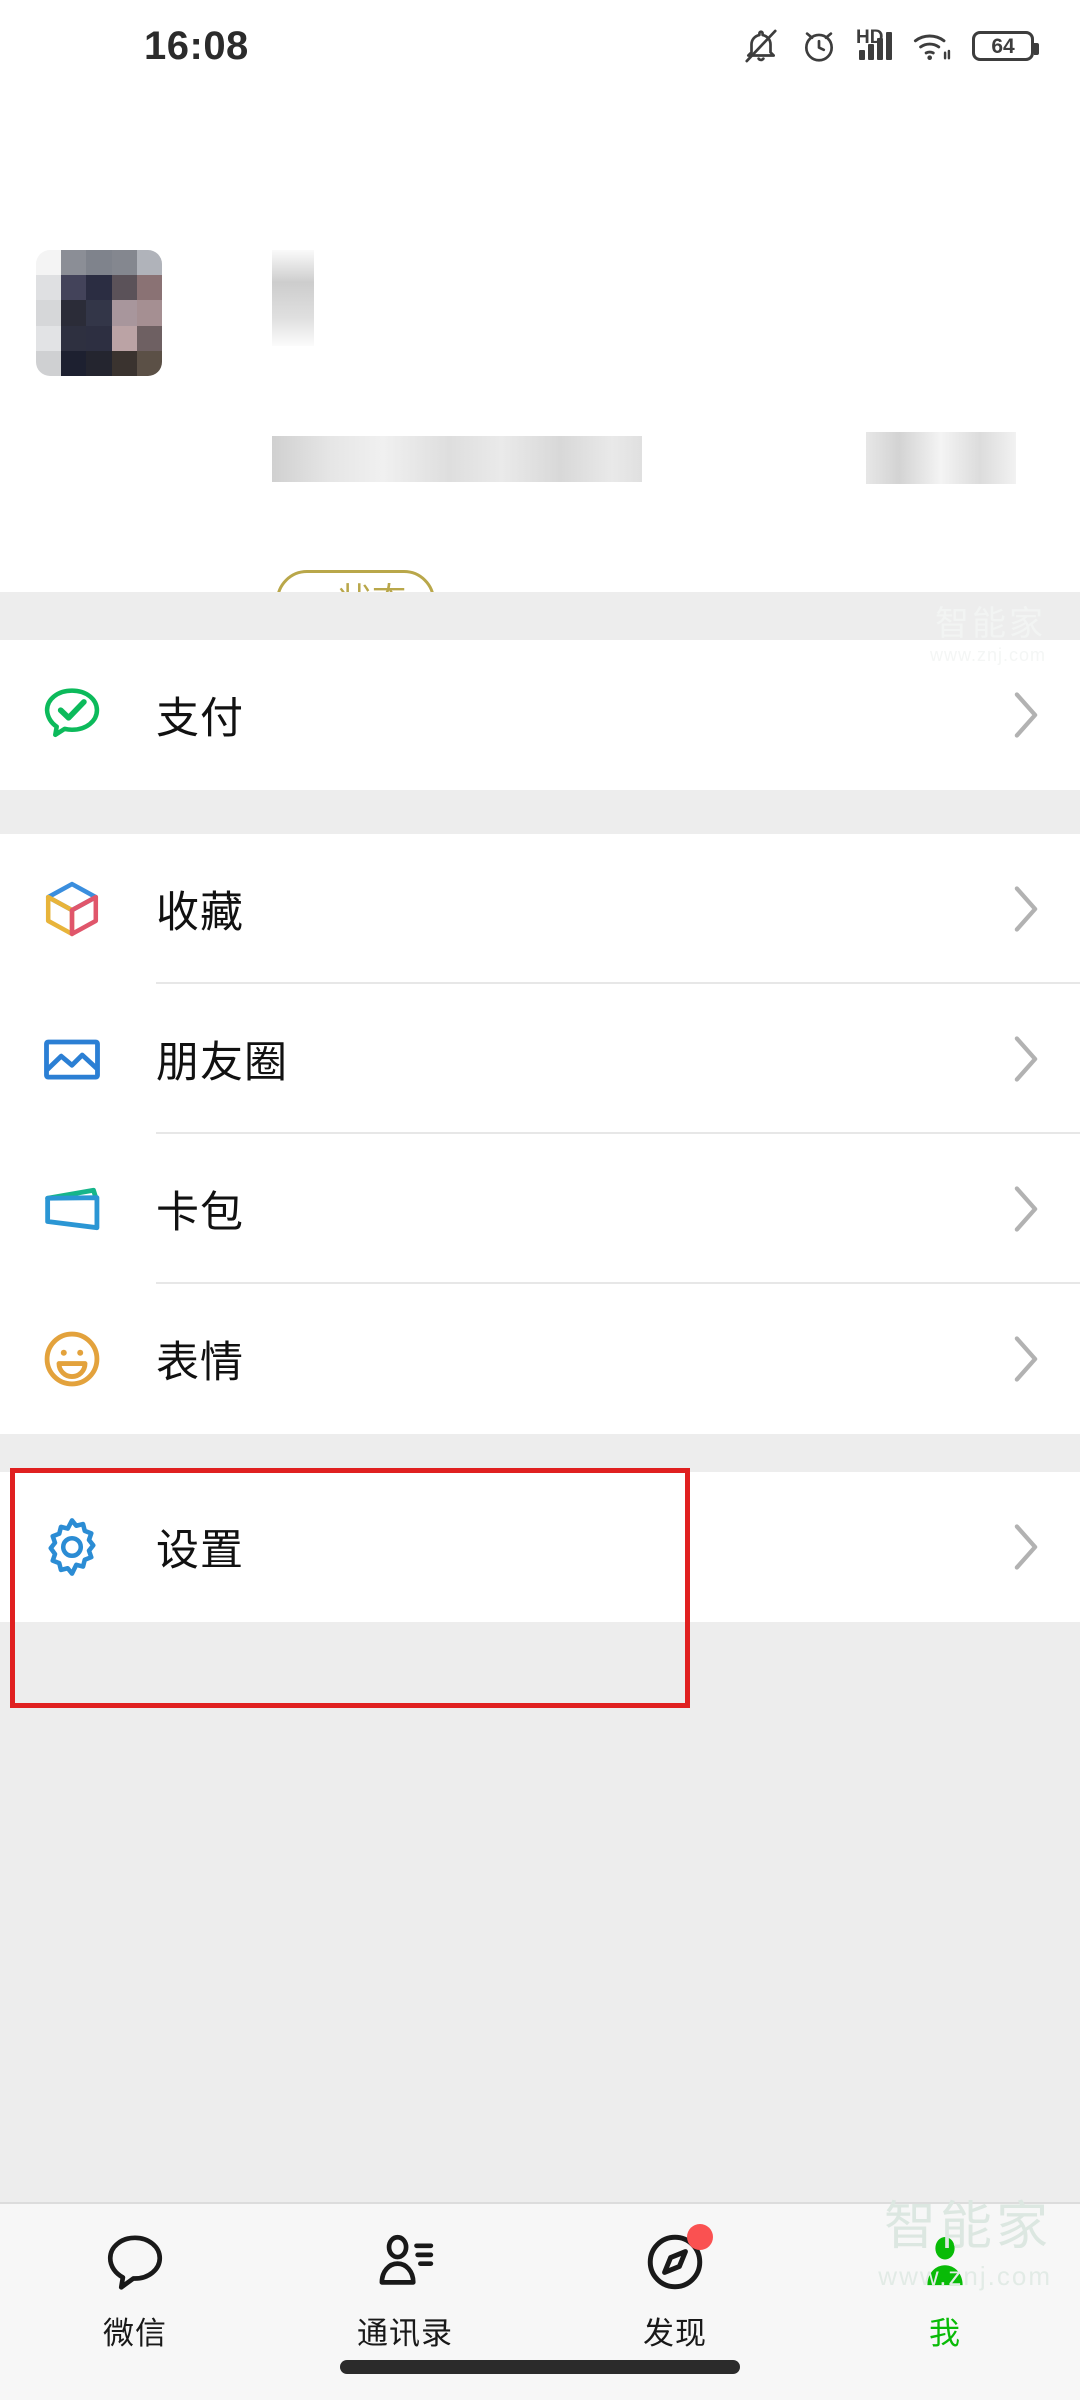  I want to click on tab-discover: 发现, so click(675, 2288).